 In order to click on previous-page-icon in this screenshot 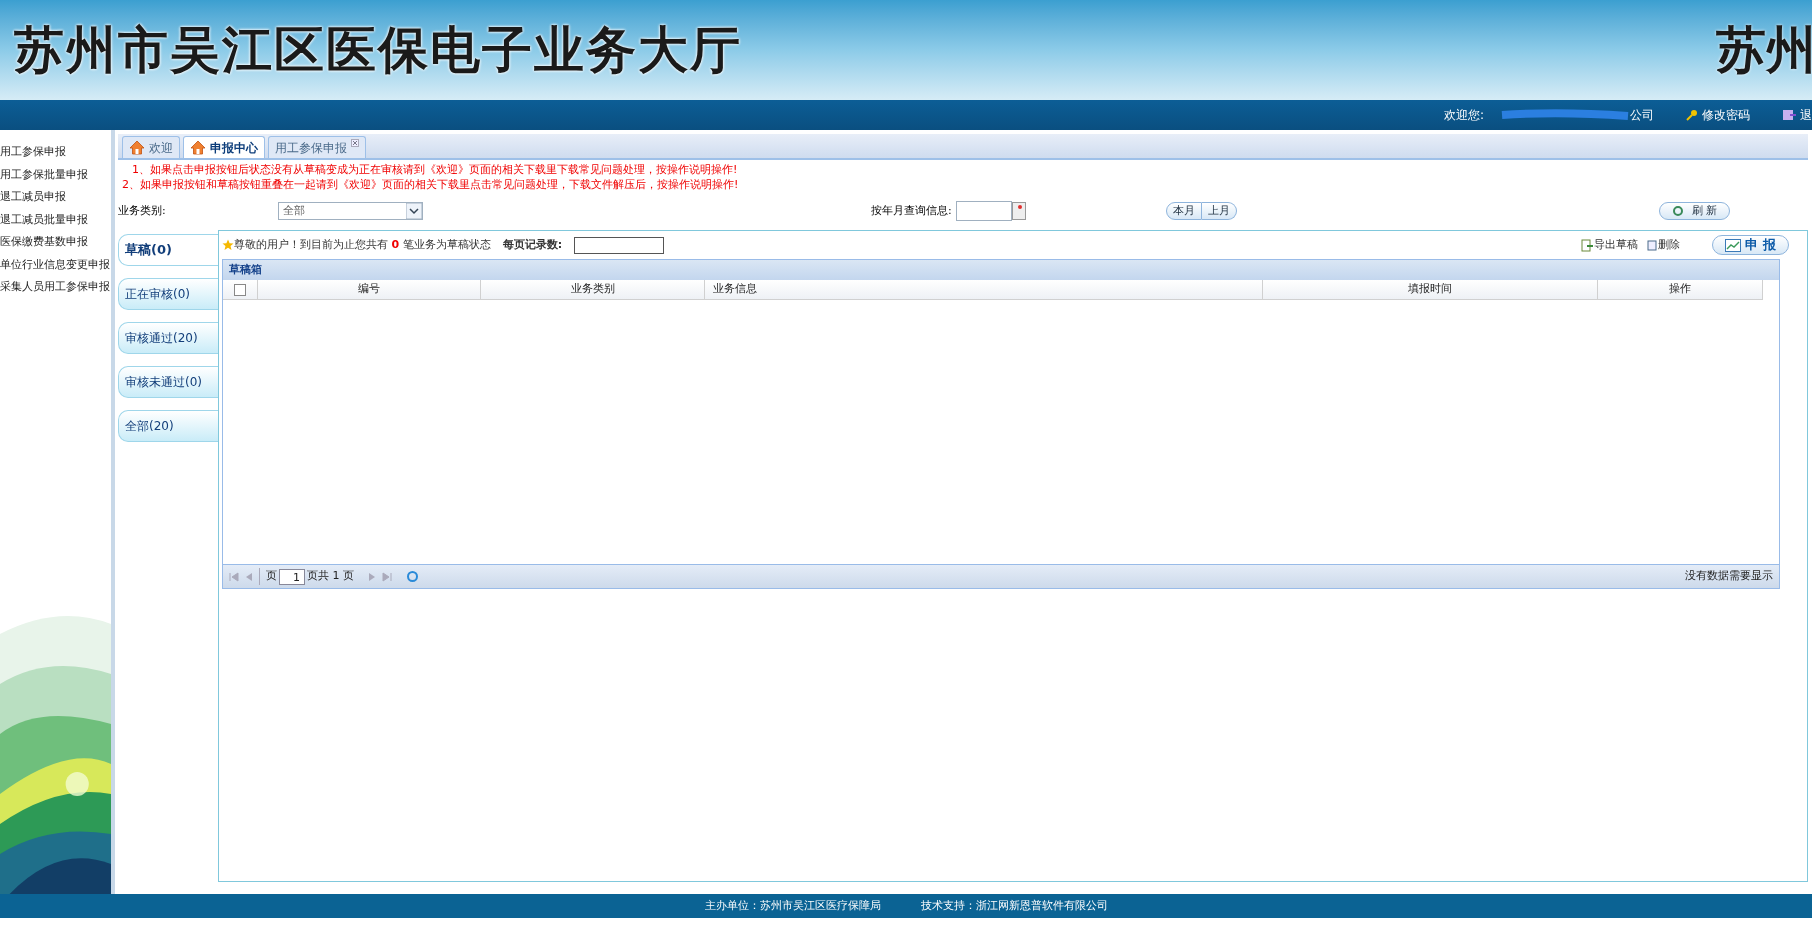, I will do `click(249, 576)`.